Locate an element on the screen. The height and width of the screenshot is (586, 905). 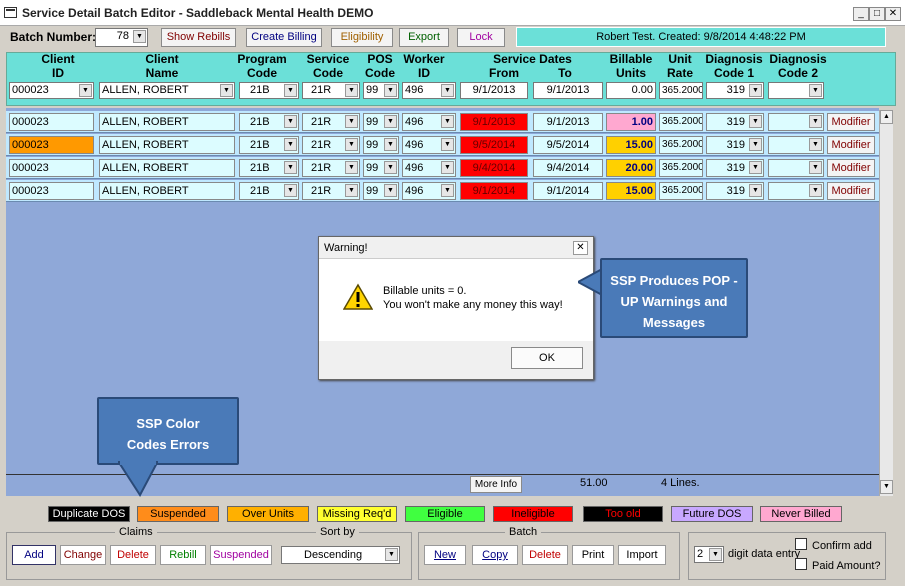
dialog-close-icon: ✕ is located at coordinates (580, 248).